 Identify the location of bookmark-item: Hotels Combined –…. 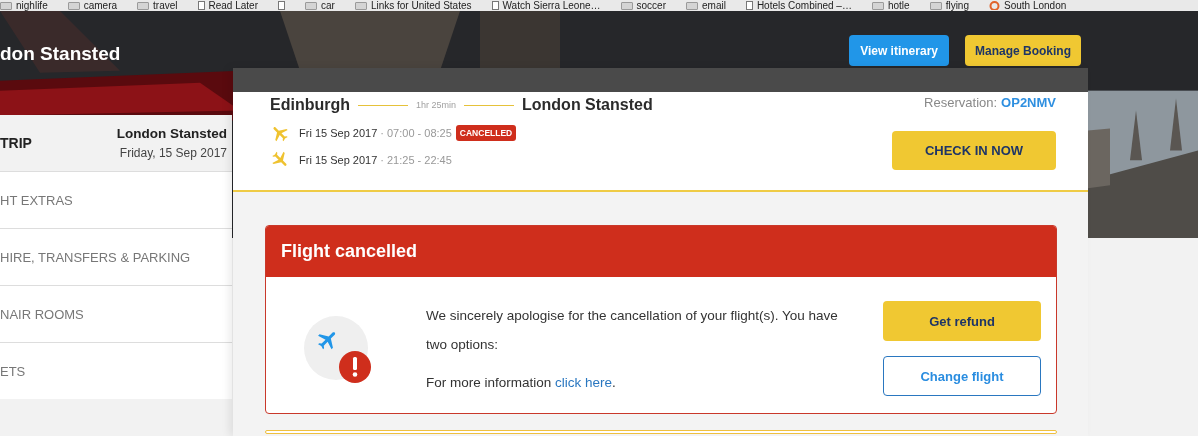
(798, 5).